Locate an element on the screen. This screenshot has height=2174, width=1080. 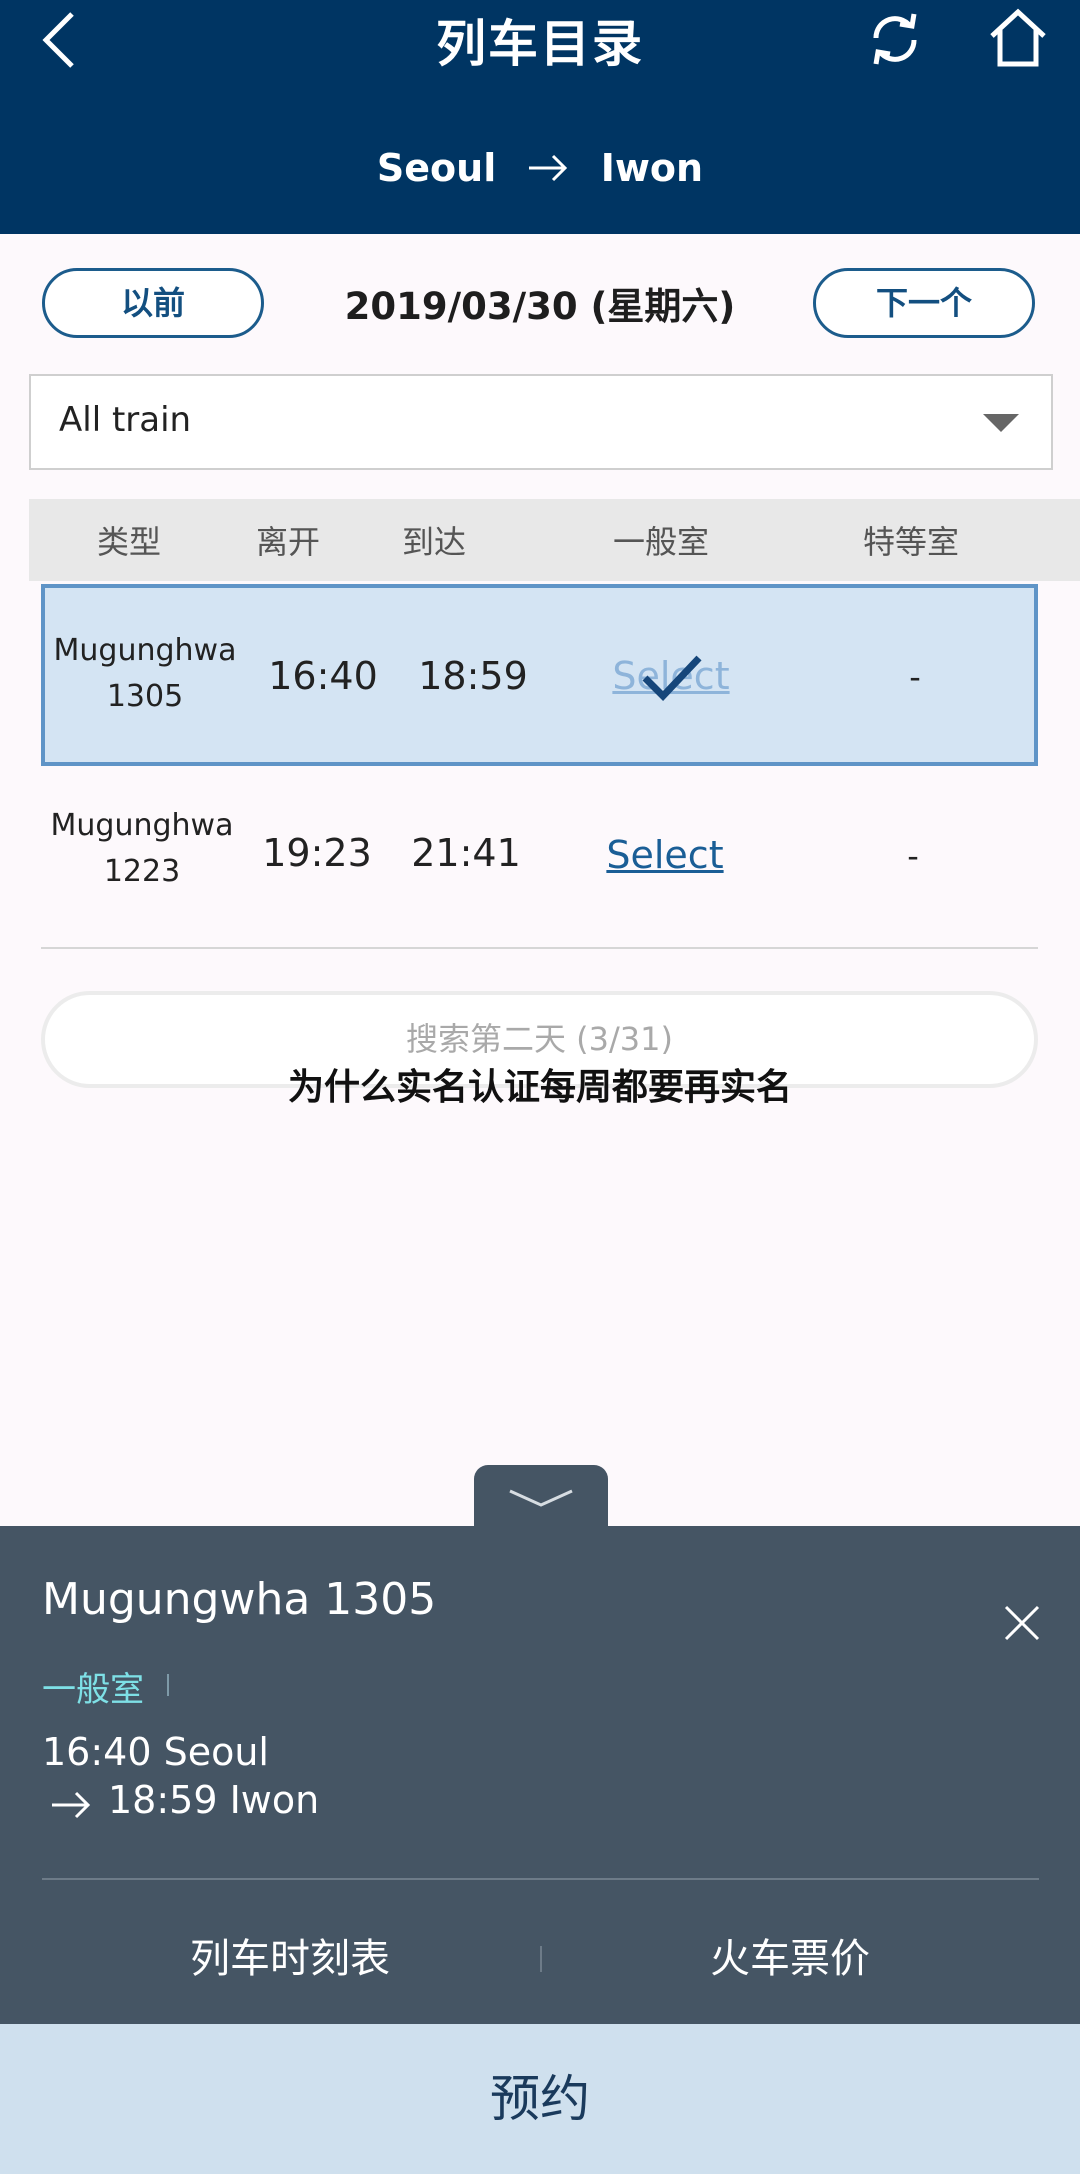
seat-class: 一般室 is located at coordinates (93, 1690).